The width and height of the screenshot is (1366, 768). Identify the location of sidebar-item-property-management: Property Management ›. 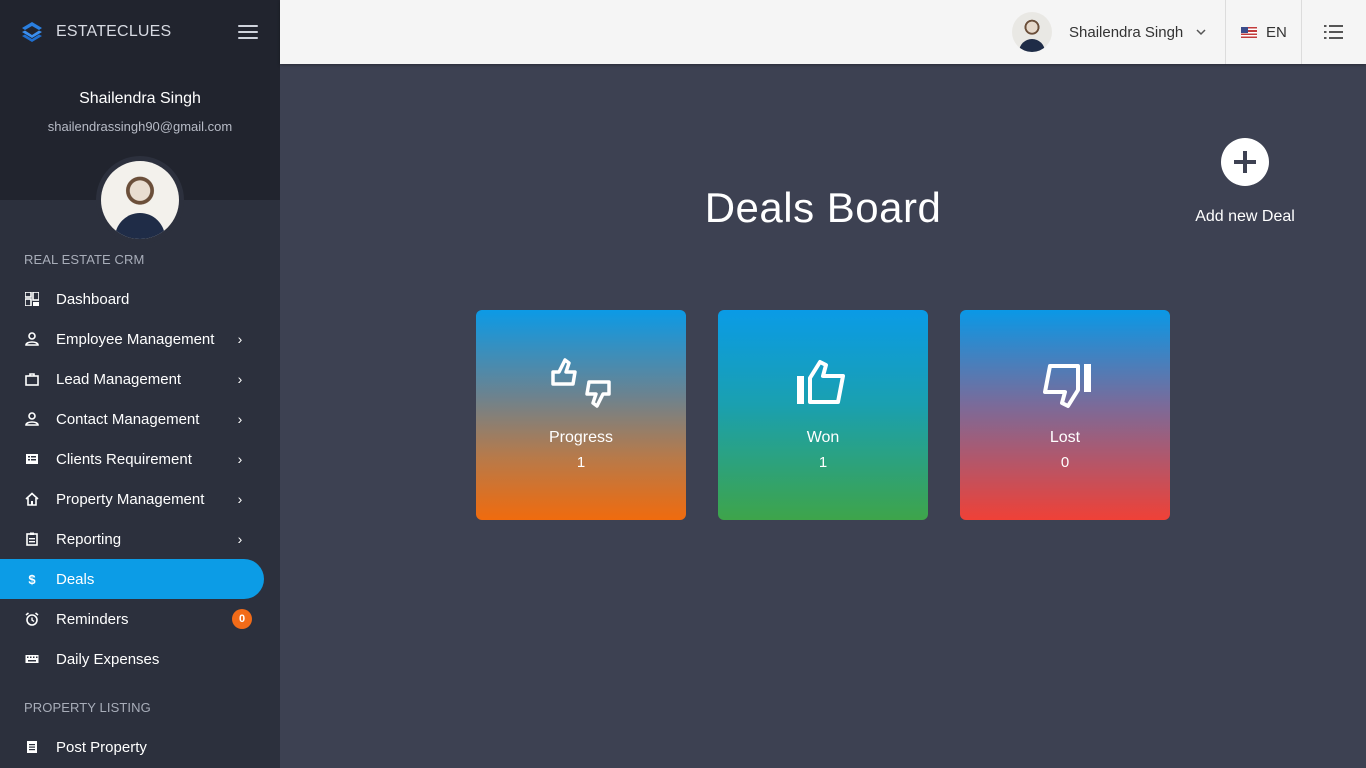
(140, 499).